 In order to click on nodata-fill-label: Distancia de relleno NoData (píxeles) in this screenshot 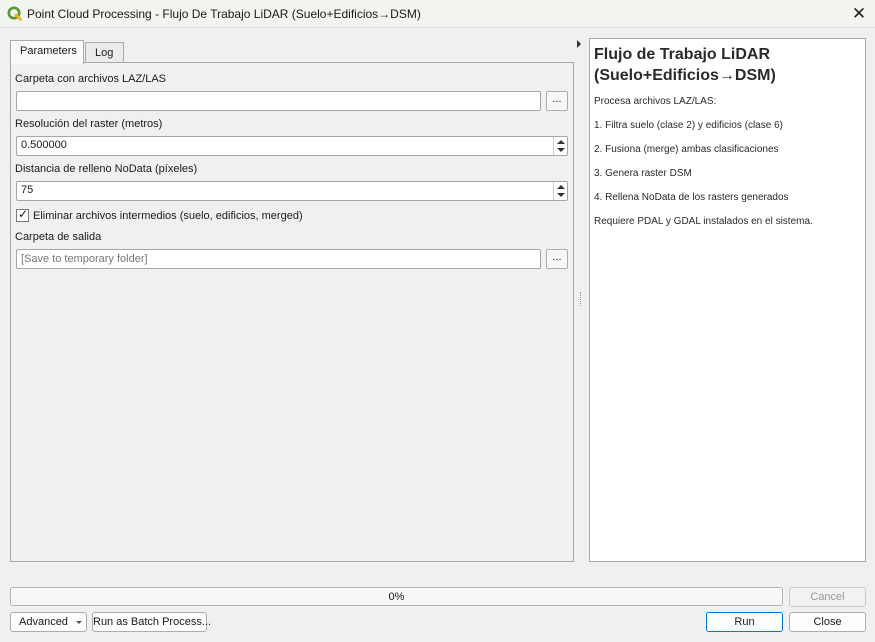, I will do `click(106, 169)`.